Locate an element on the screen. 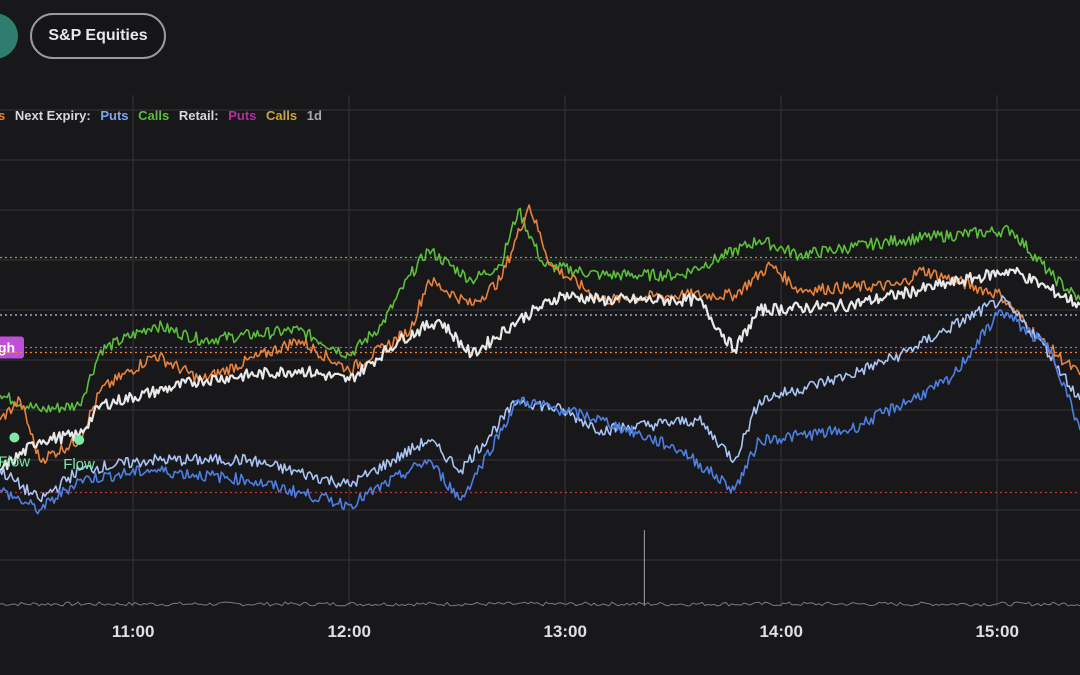  avatar is located at coordinates (9, 36).